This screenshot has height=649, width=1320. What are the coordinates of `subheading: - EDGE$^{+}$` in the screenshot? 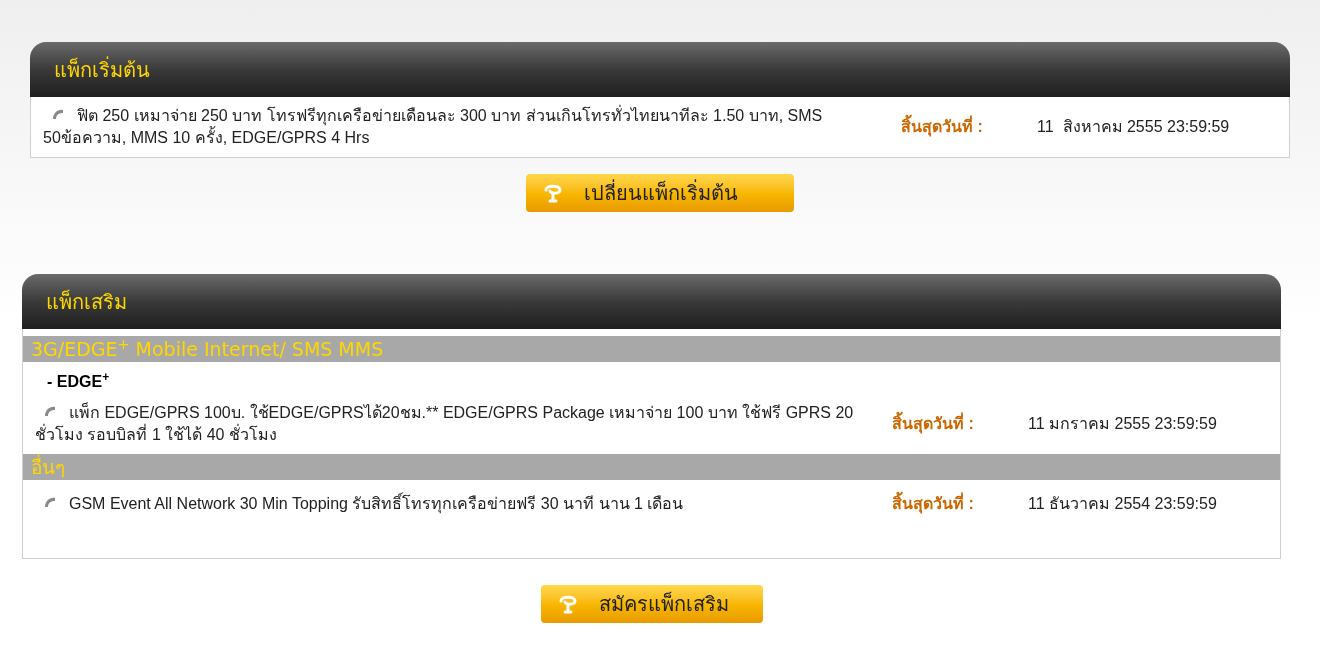 It's located at (78, 381).